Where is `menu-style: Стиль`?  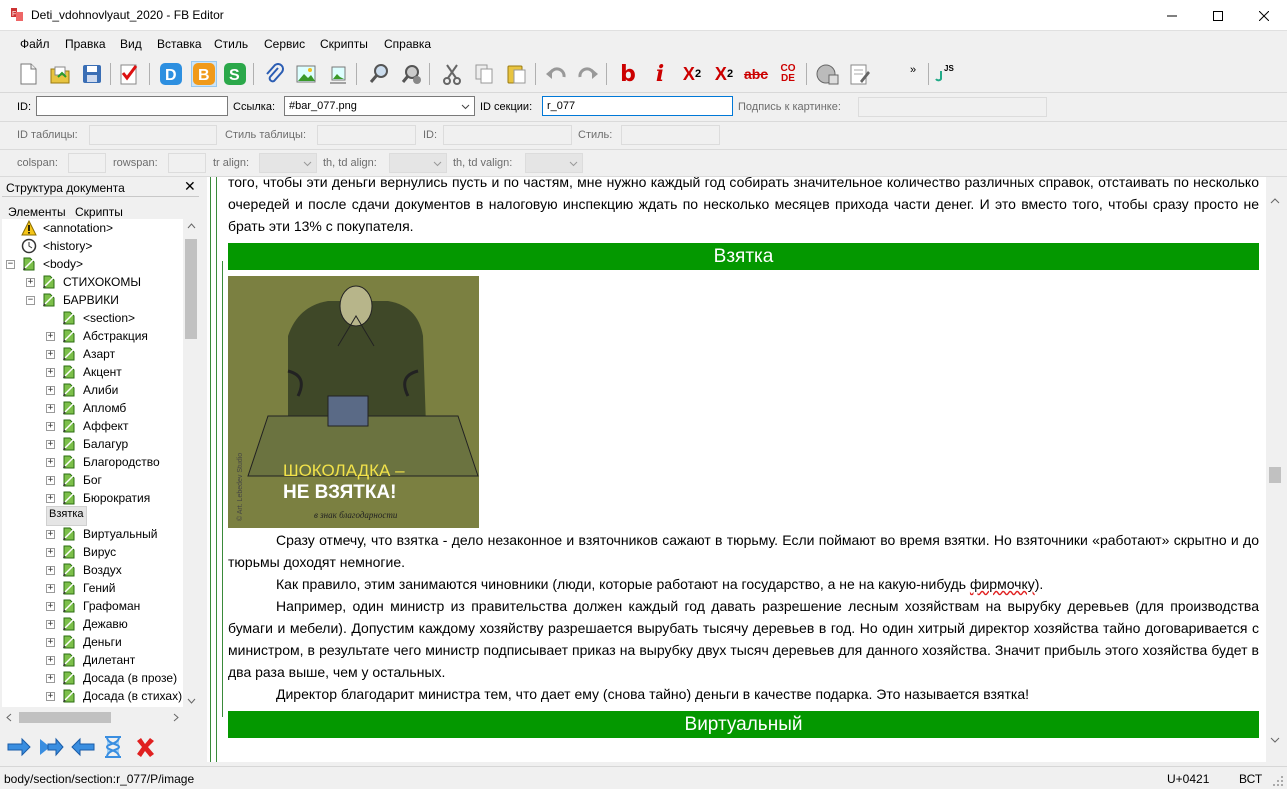 menu-style: Стиль is located at coordinates (231, 44).